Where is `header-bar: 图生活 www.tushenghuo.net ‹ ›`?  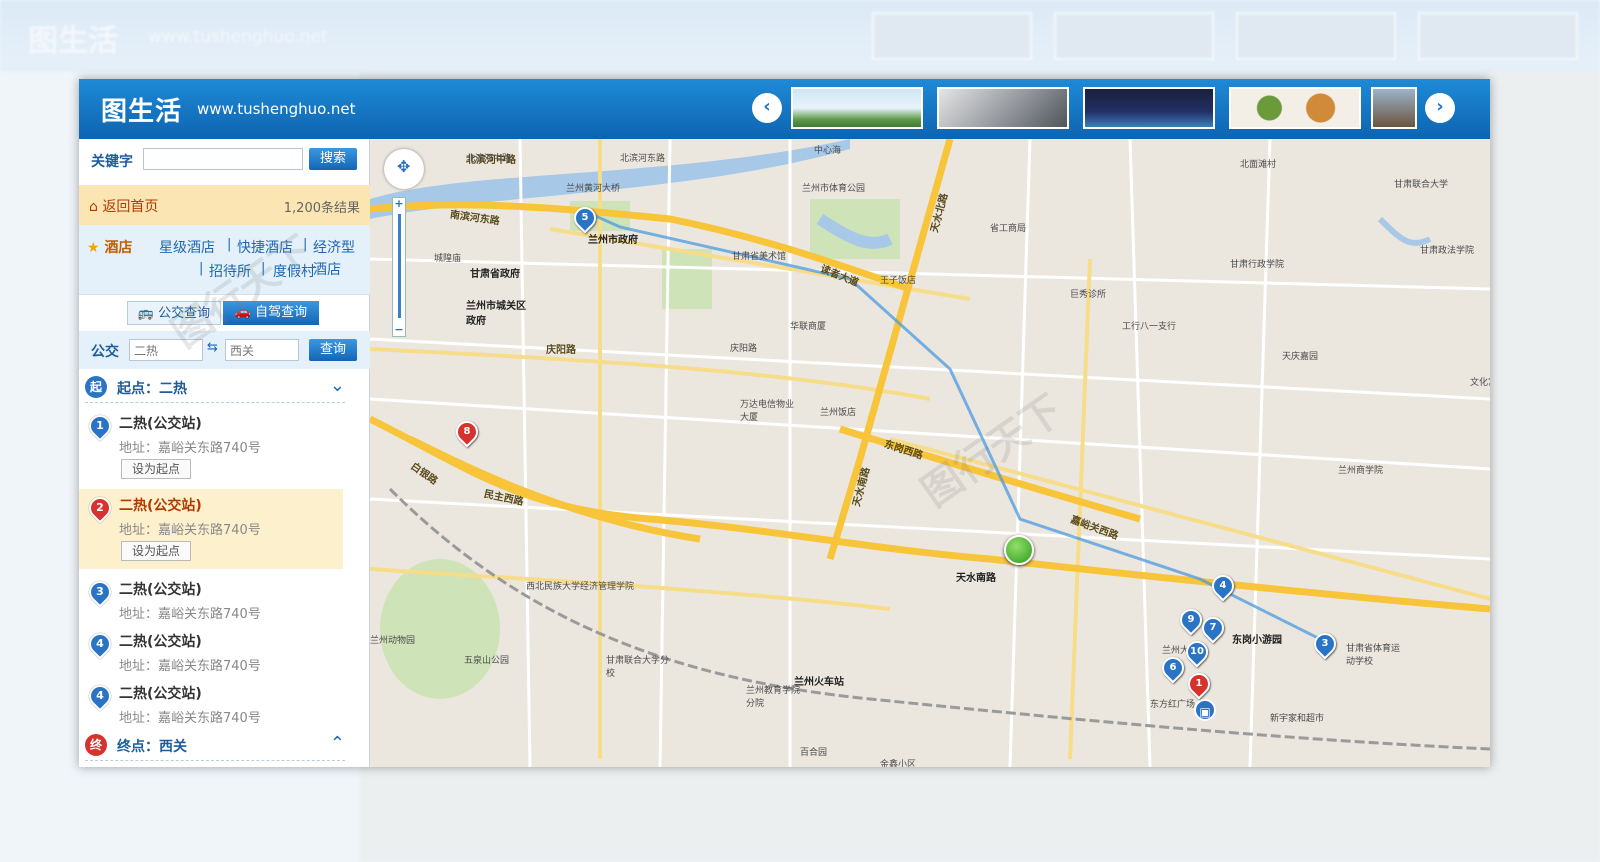 header-bar: 图生活 www.tushenghuo.net ‹ › is located at coordinates (784, 109).